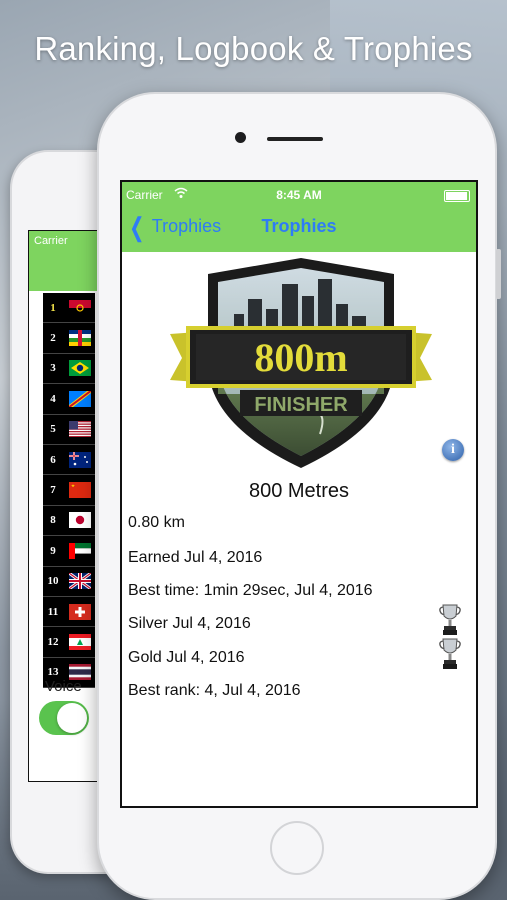  I want to click on china-flag-icon, so click(80, 490).